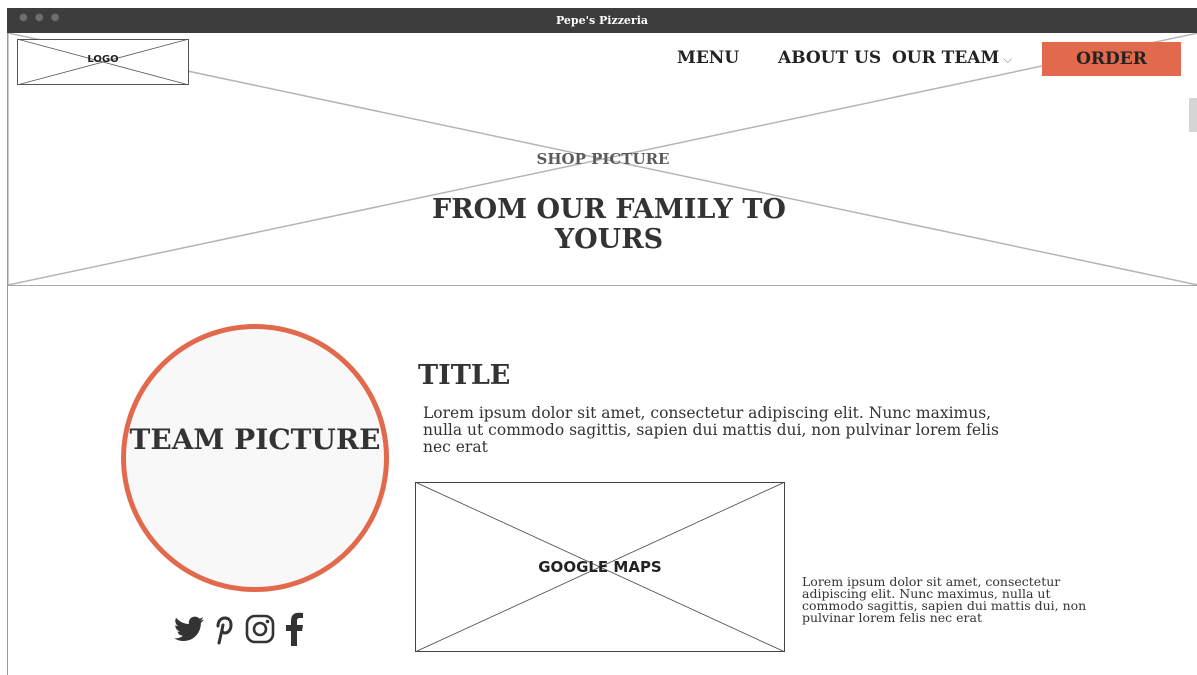  What do you see at coordinates (464, 375) in the screenshot?
I see `section-title: TITLE` at bounding box center [464, 375].